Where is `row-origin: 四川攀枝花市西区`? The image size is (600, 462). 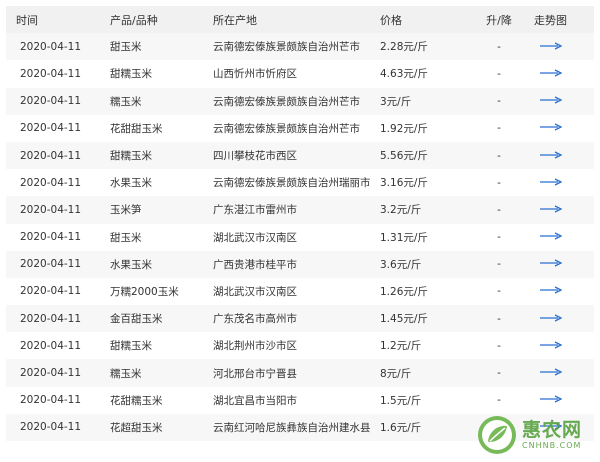
row-origin: 四川攀枝花市西区 is located at coordinates (255, 156).